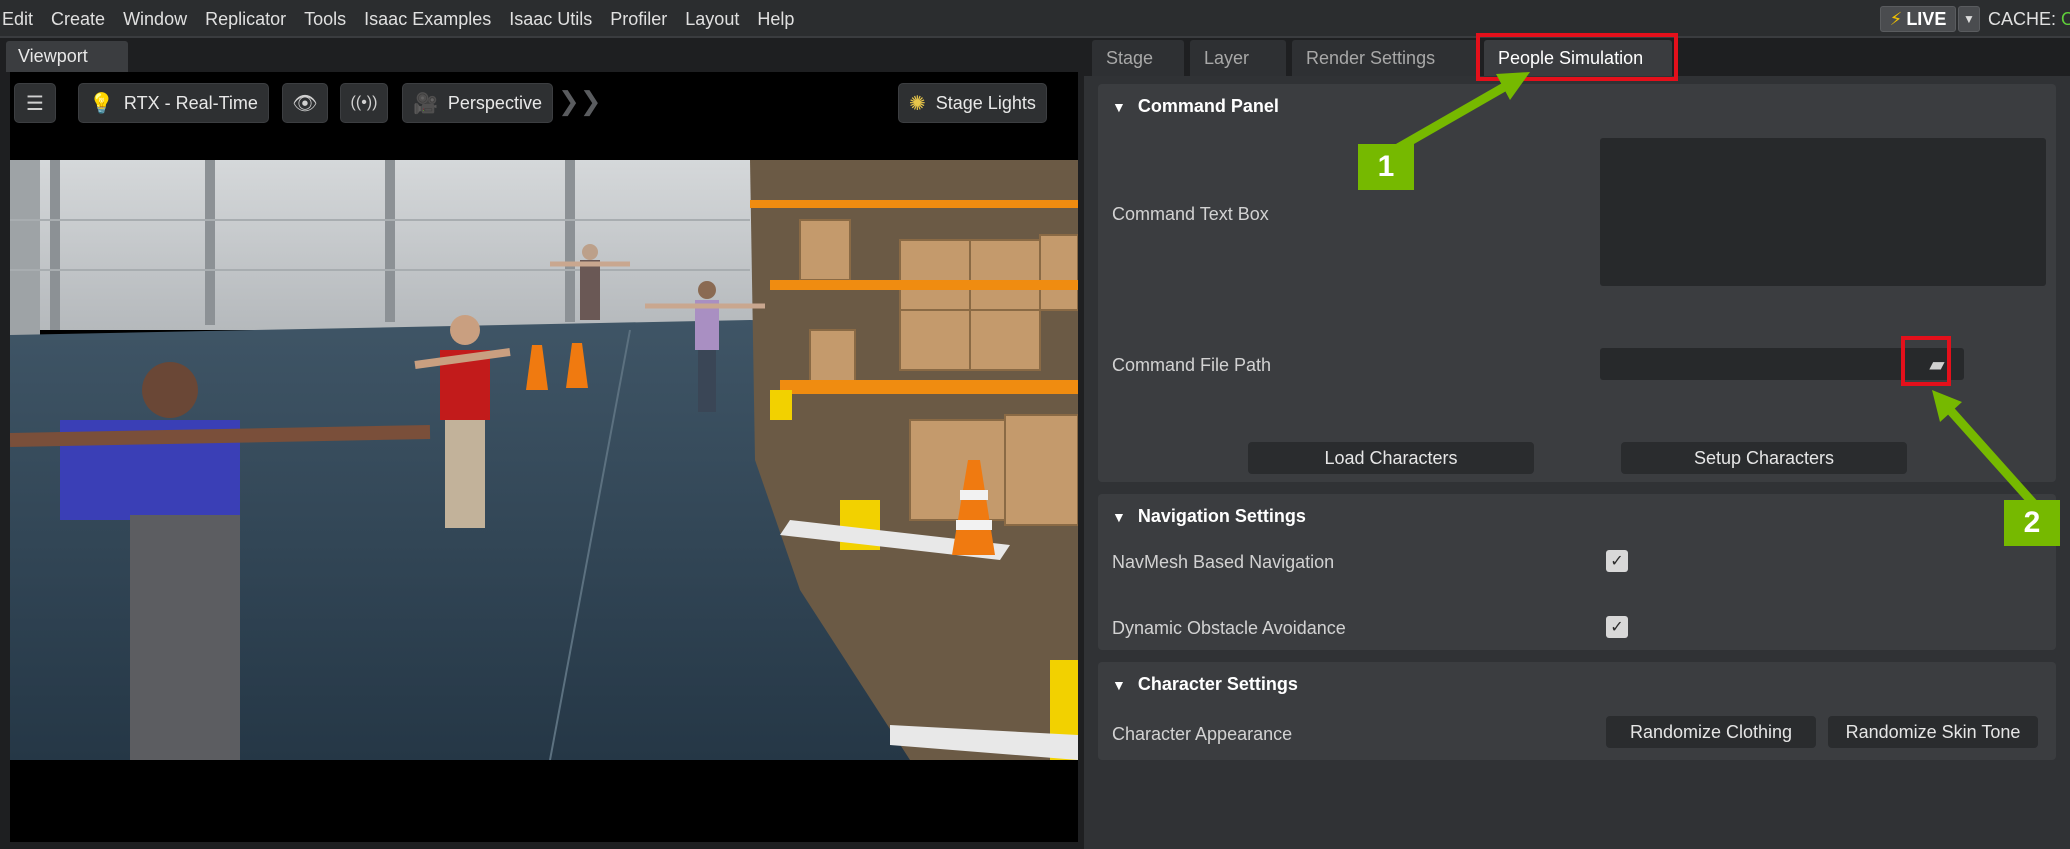  I want to click on dynamic-obstacle-avoidance-checkbox: ✓, so click(1617, 627).